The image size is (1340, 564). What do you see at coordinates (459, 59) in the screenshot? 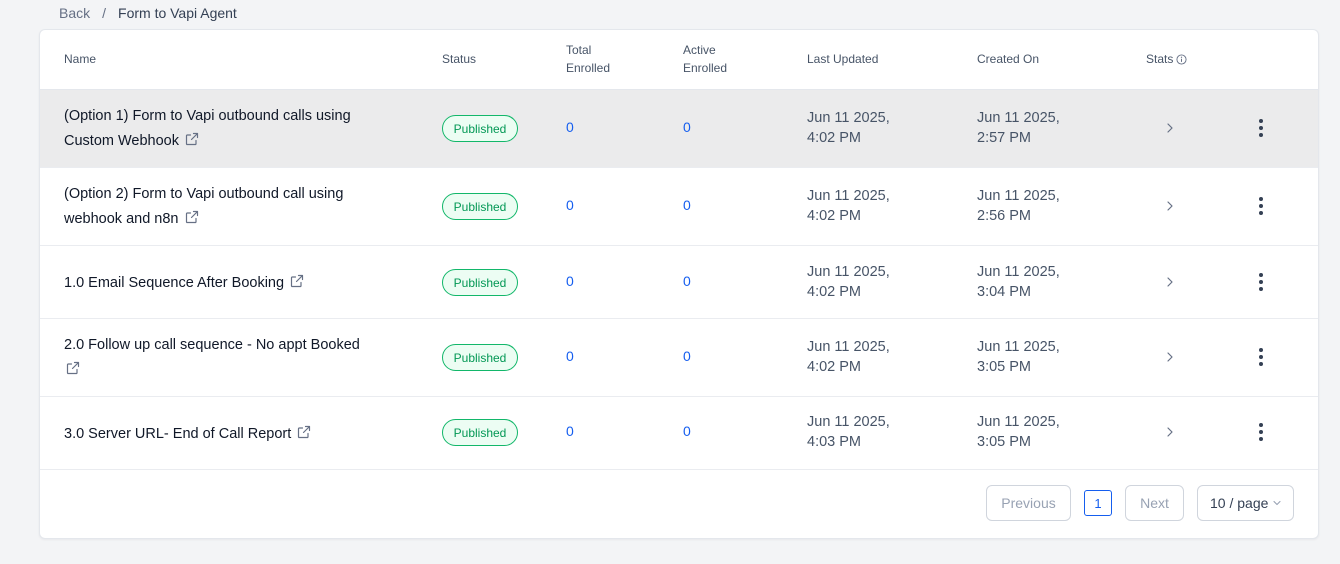
I see `header-status: Status` at bounding box center [459, 59].